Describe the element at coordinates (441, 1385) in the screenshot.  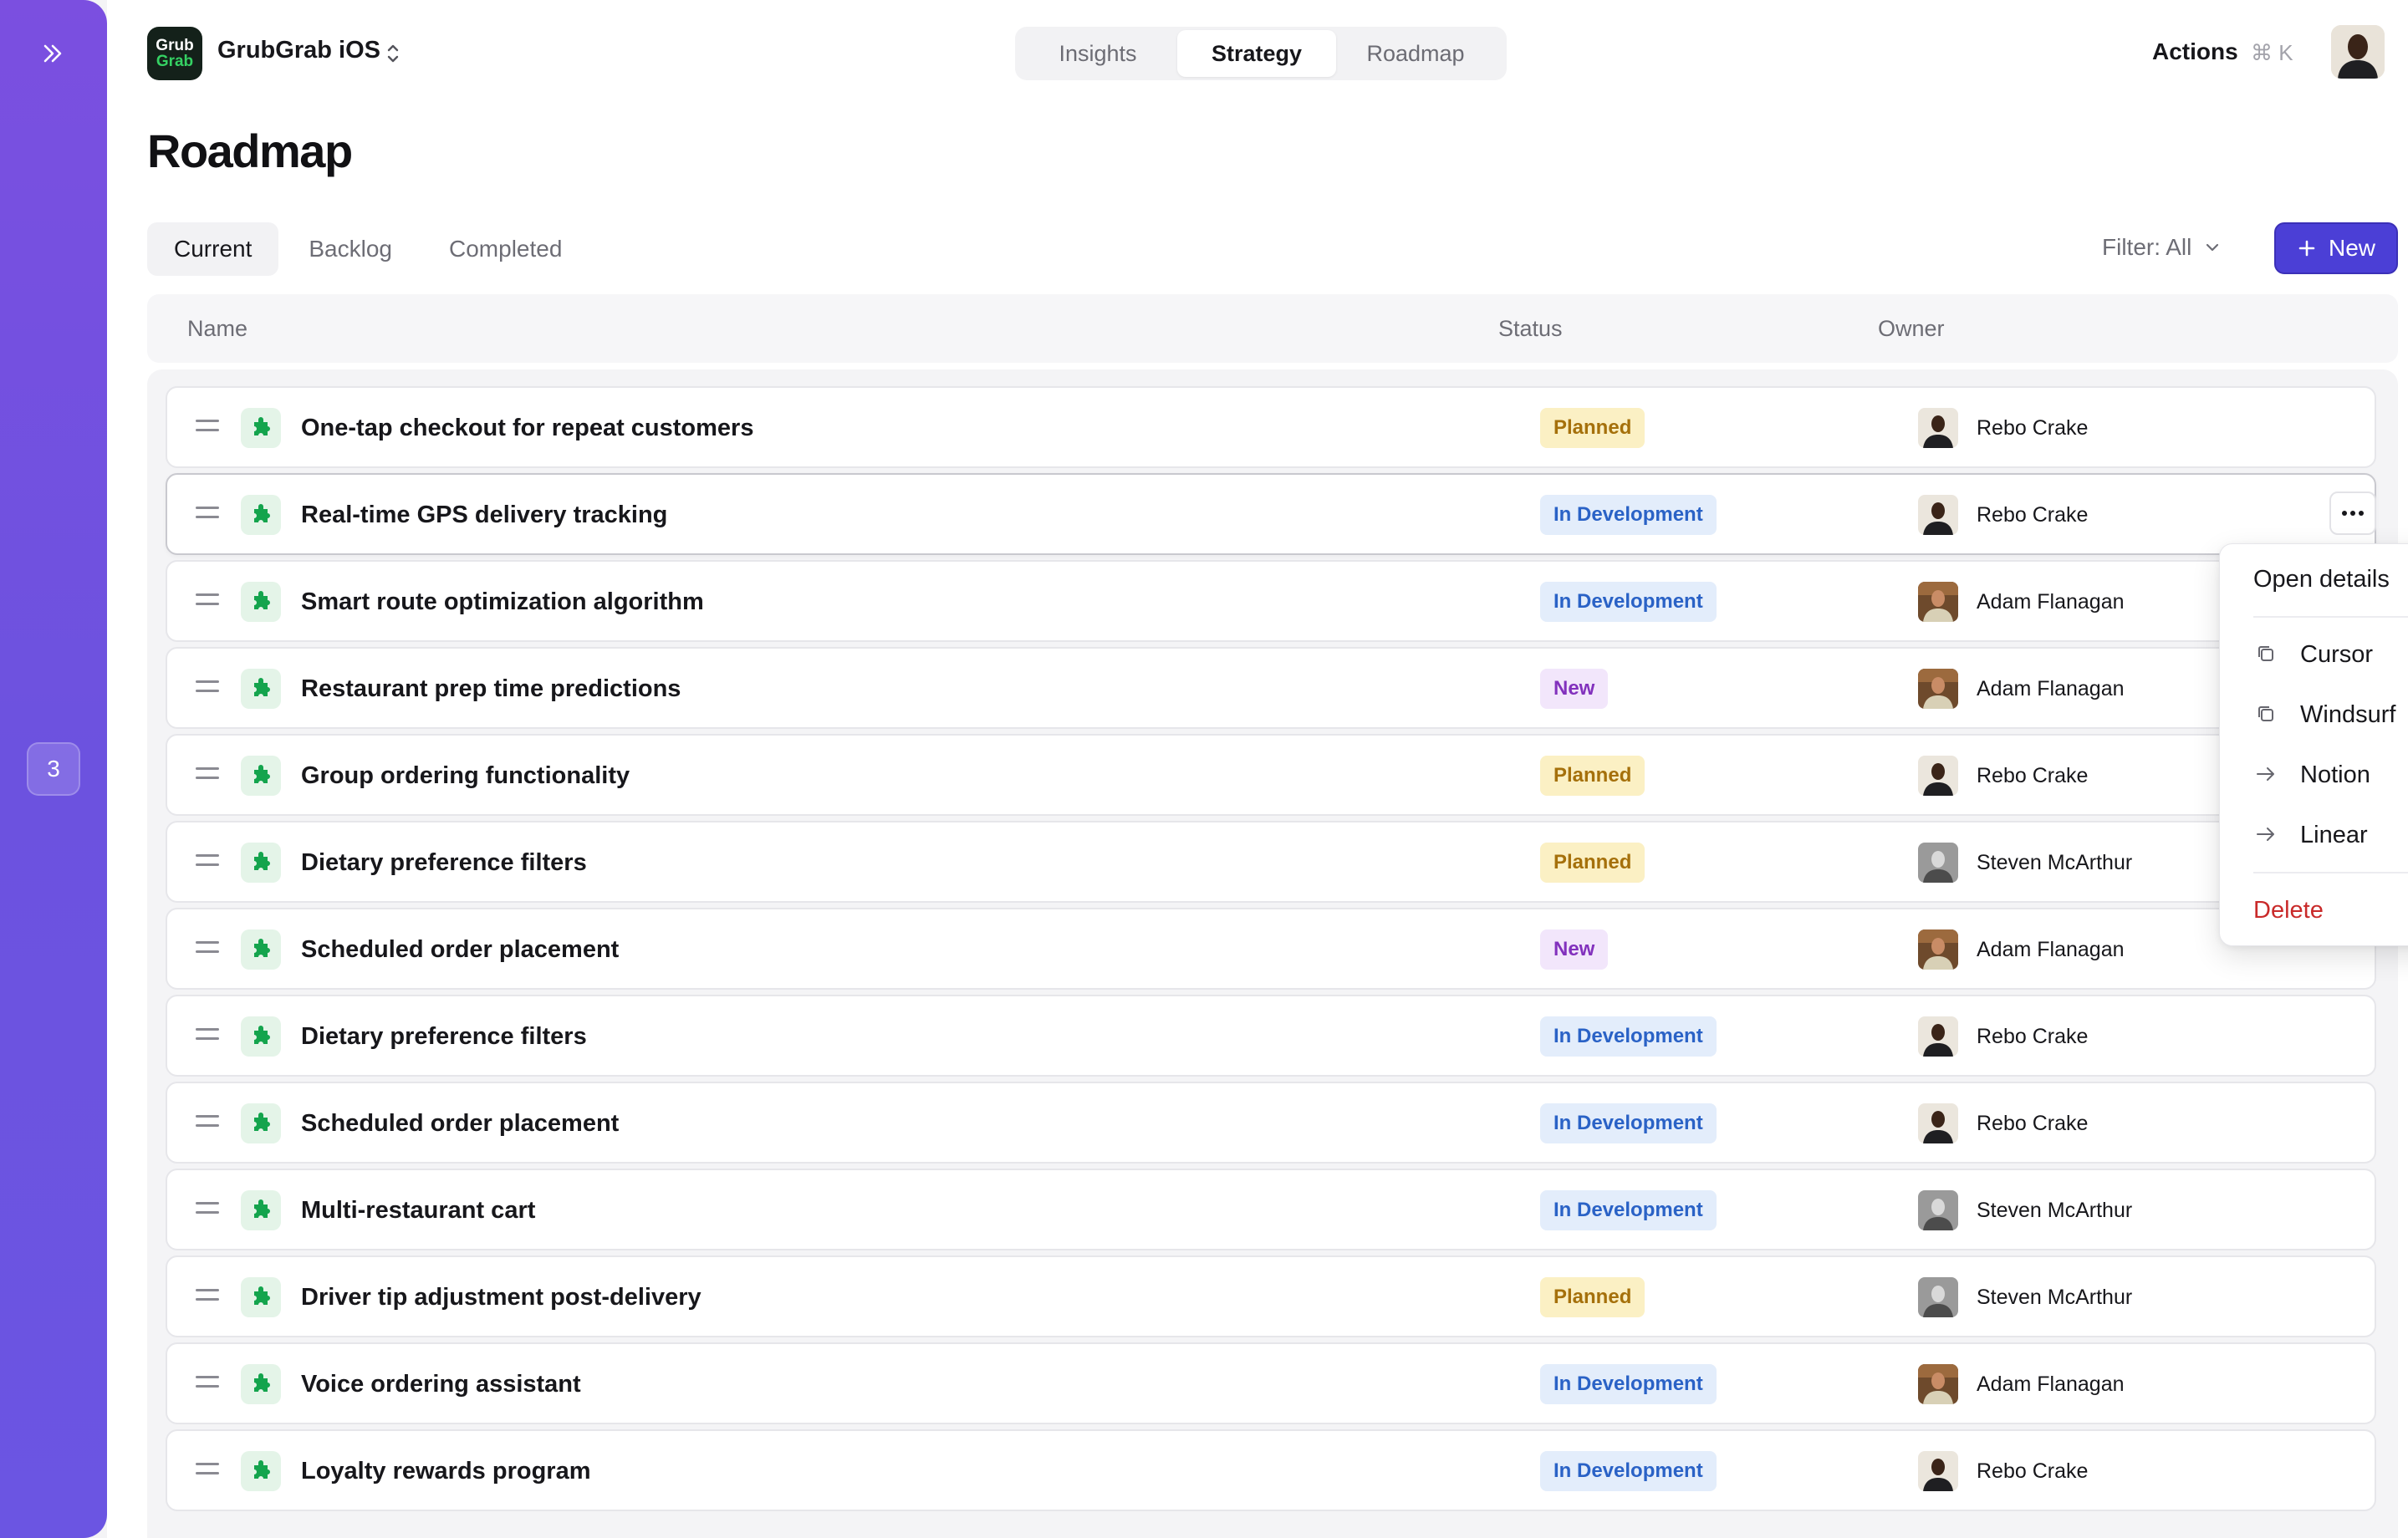
I see `row-name: Voice ordering assistant` at that location.